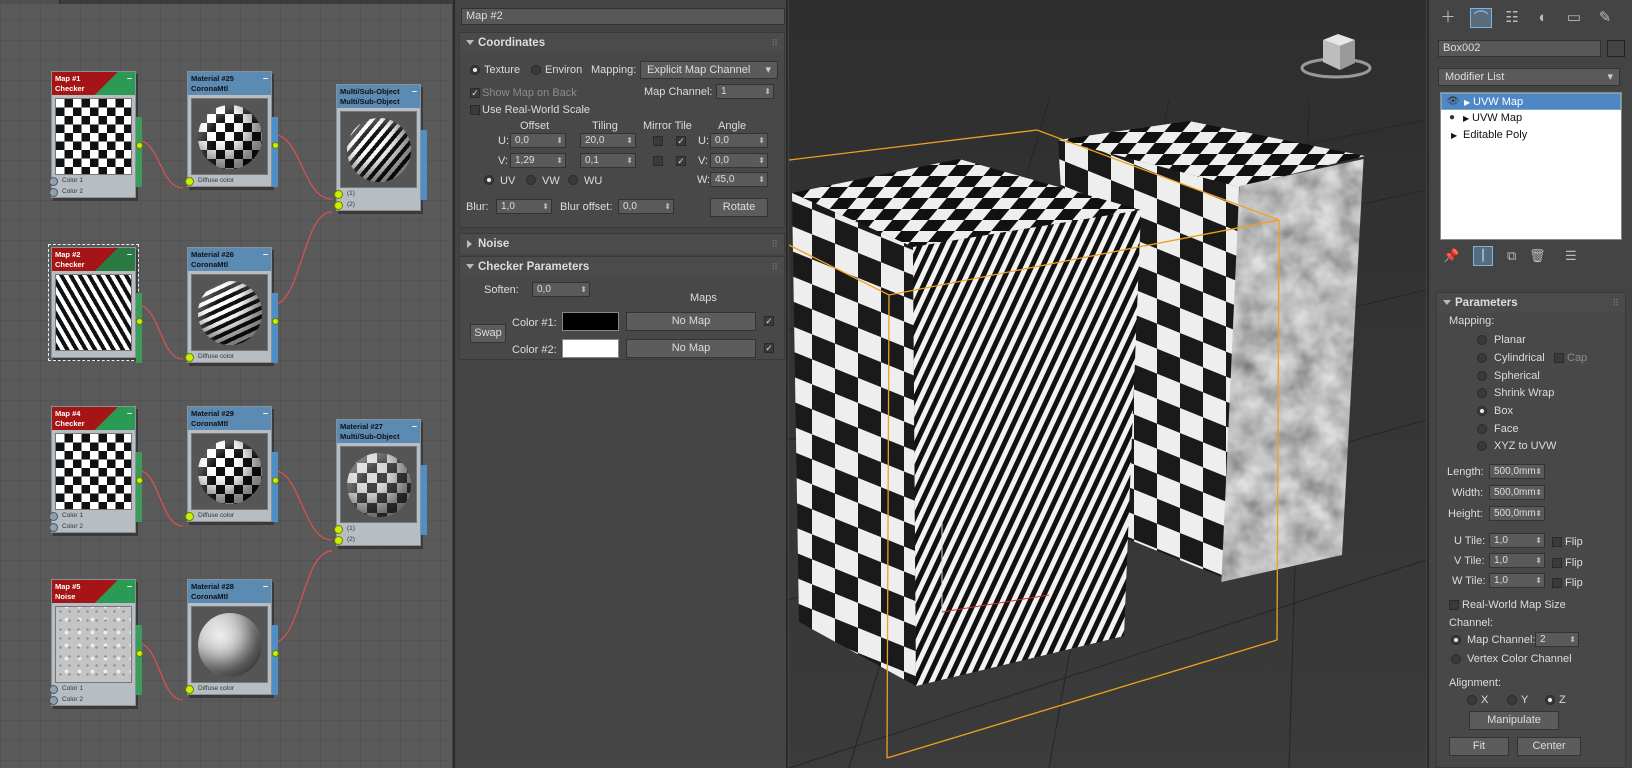 This screenshot has height=768, width=1632. I want to click on texture-radio, so click(475, 70).